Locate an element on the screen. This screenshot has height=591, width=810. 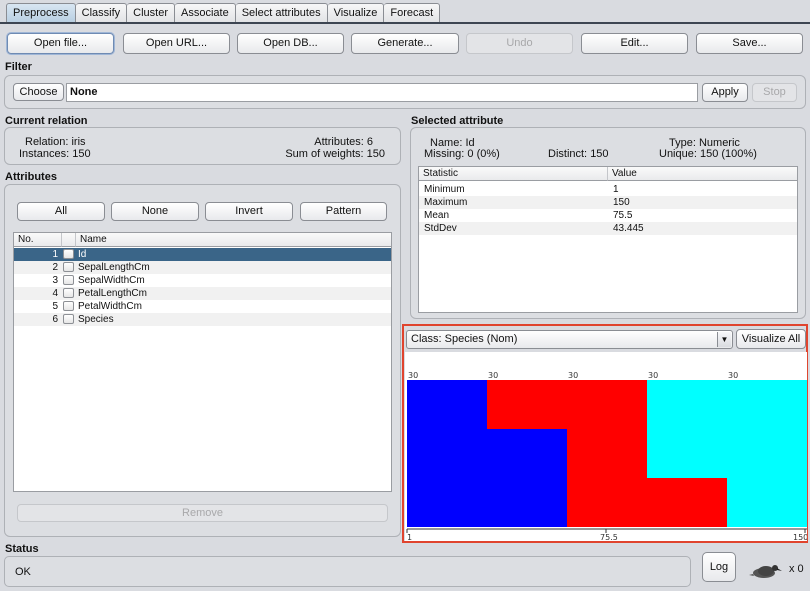
tab-cluster: Cluster is located at coordinates (151, 12).